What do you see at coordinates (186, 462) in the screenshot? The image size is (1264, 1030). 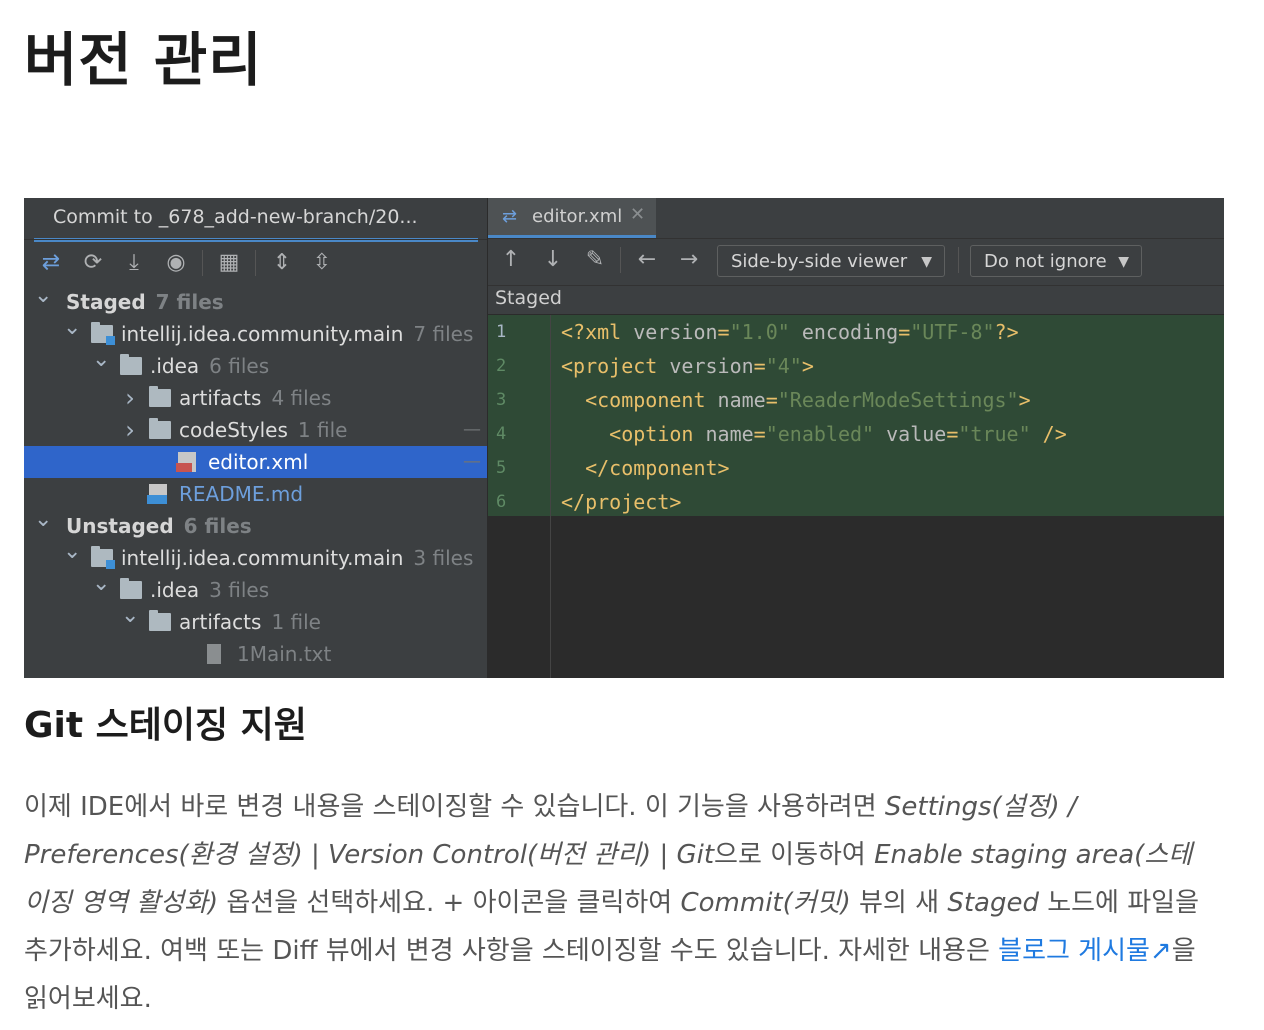 I see `xml-file-icon` at bounding box center [186, 462].